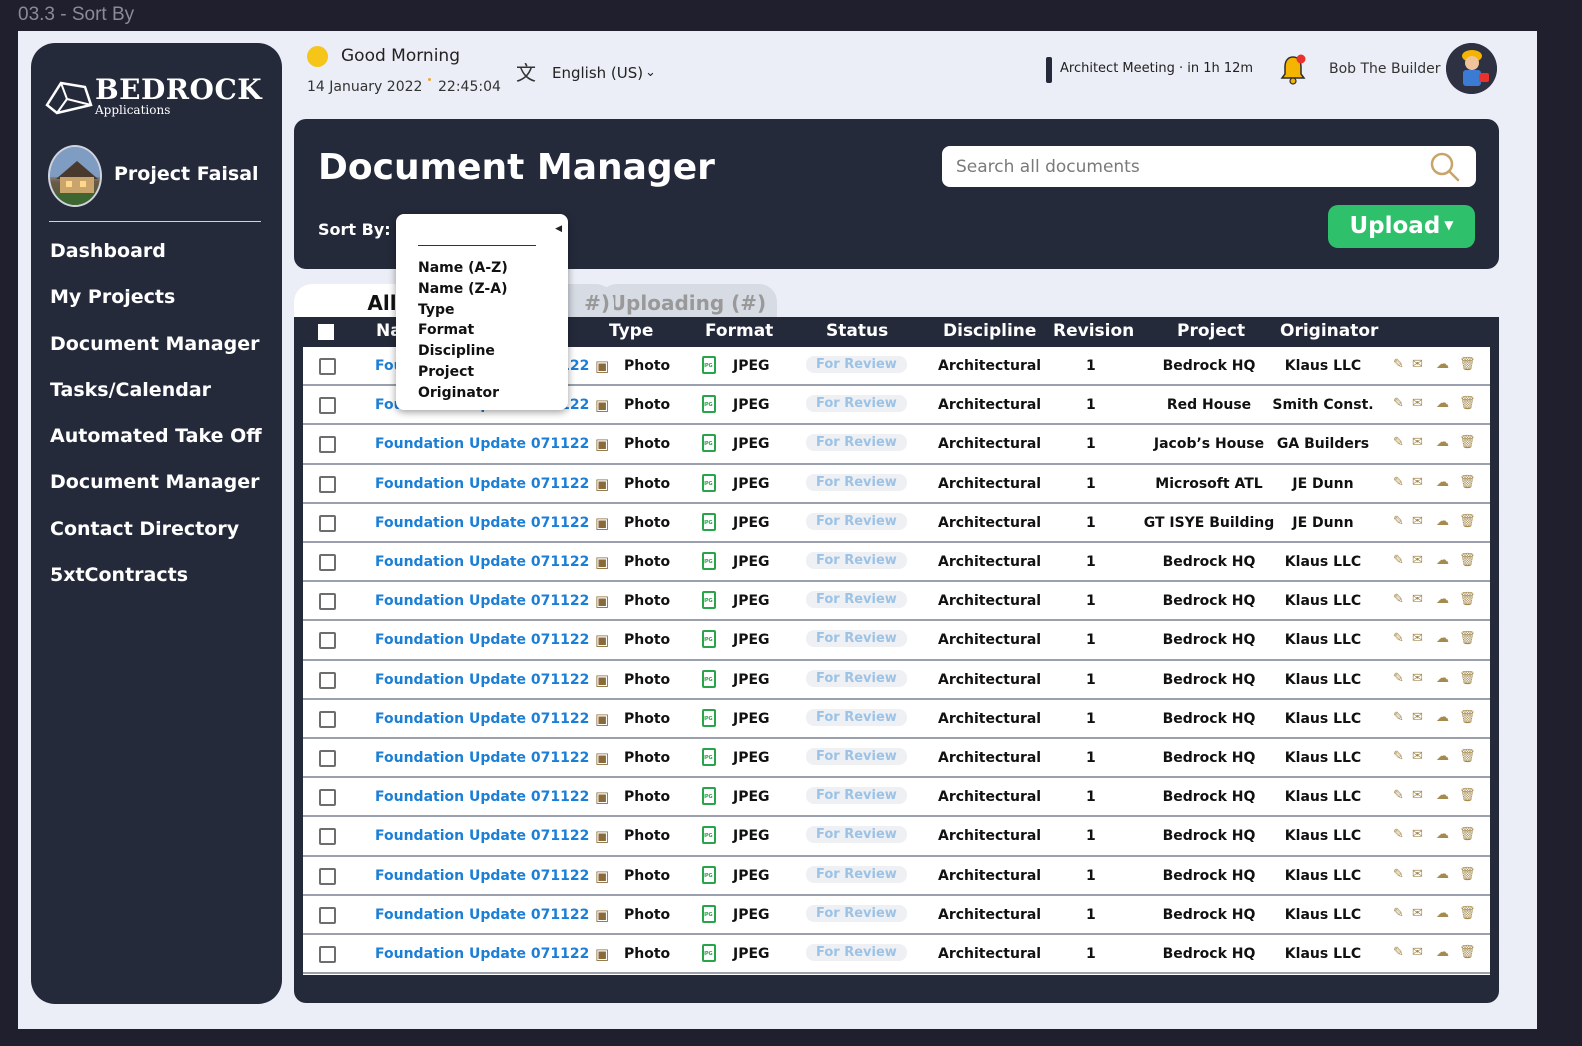 This screenshot has width=1582, height=1046. Describe the element at coordinates (1445, 167) in the screenshot. I see `search-icon` at that location.